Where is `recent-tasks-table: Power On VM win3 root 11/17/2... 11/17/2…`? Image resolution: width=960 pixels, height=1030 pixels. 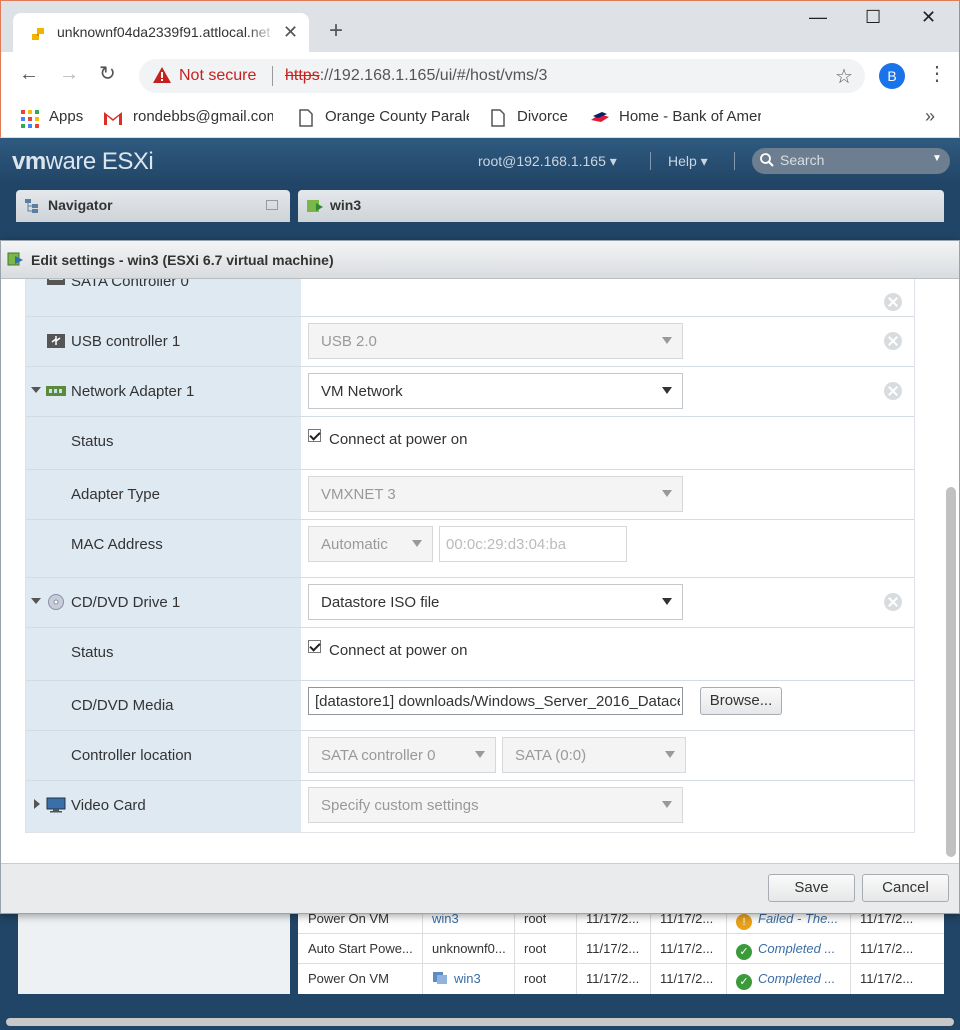
recent-tasks-table: Power On VM win3 root 11/17/2... 11/17/2… is located at coordinates (621, 951).